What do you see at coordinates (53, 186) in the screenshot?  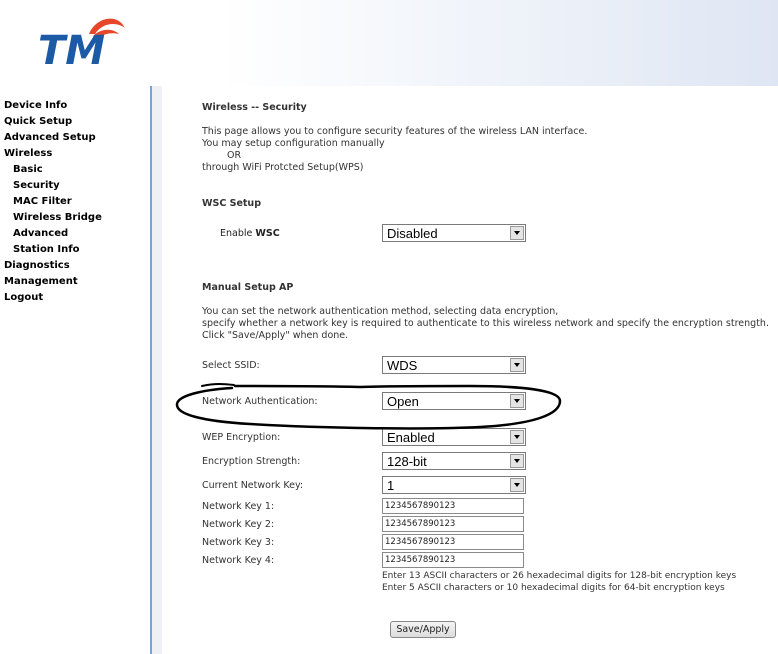 I see `sidebar-item-security: Security` at bounding box center [53, 186].